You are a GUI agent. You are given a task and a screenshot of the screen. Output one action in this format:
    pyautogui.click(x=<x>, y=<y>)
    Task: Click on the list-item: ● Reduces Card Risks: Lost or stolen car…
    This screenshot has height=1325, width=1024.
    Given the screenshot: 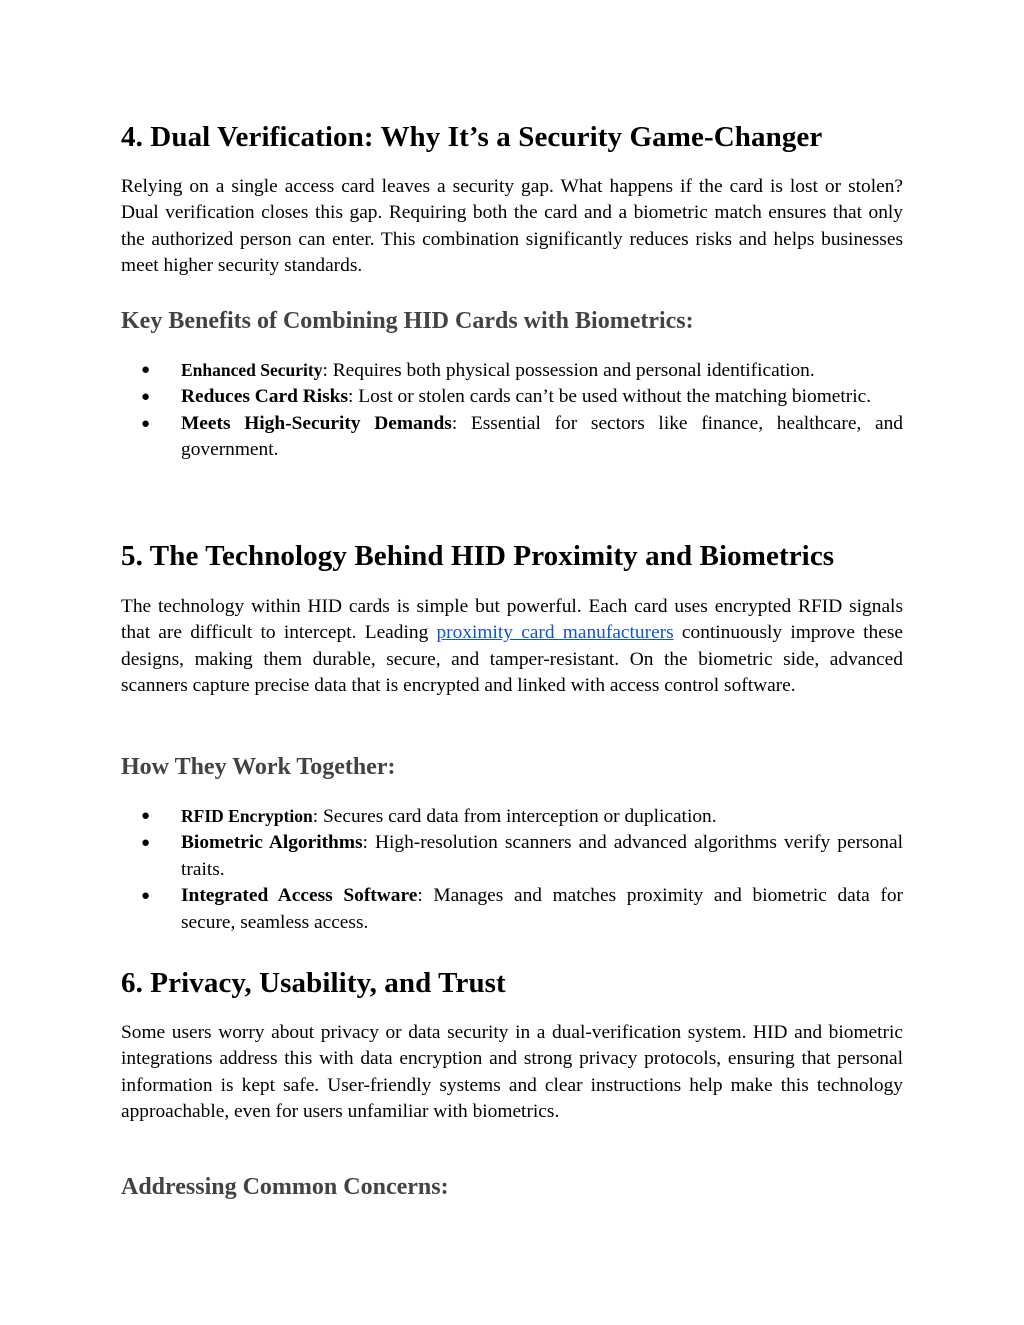 What is the action you would take?
    pyautogui.click(x=512, y=397)
    